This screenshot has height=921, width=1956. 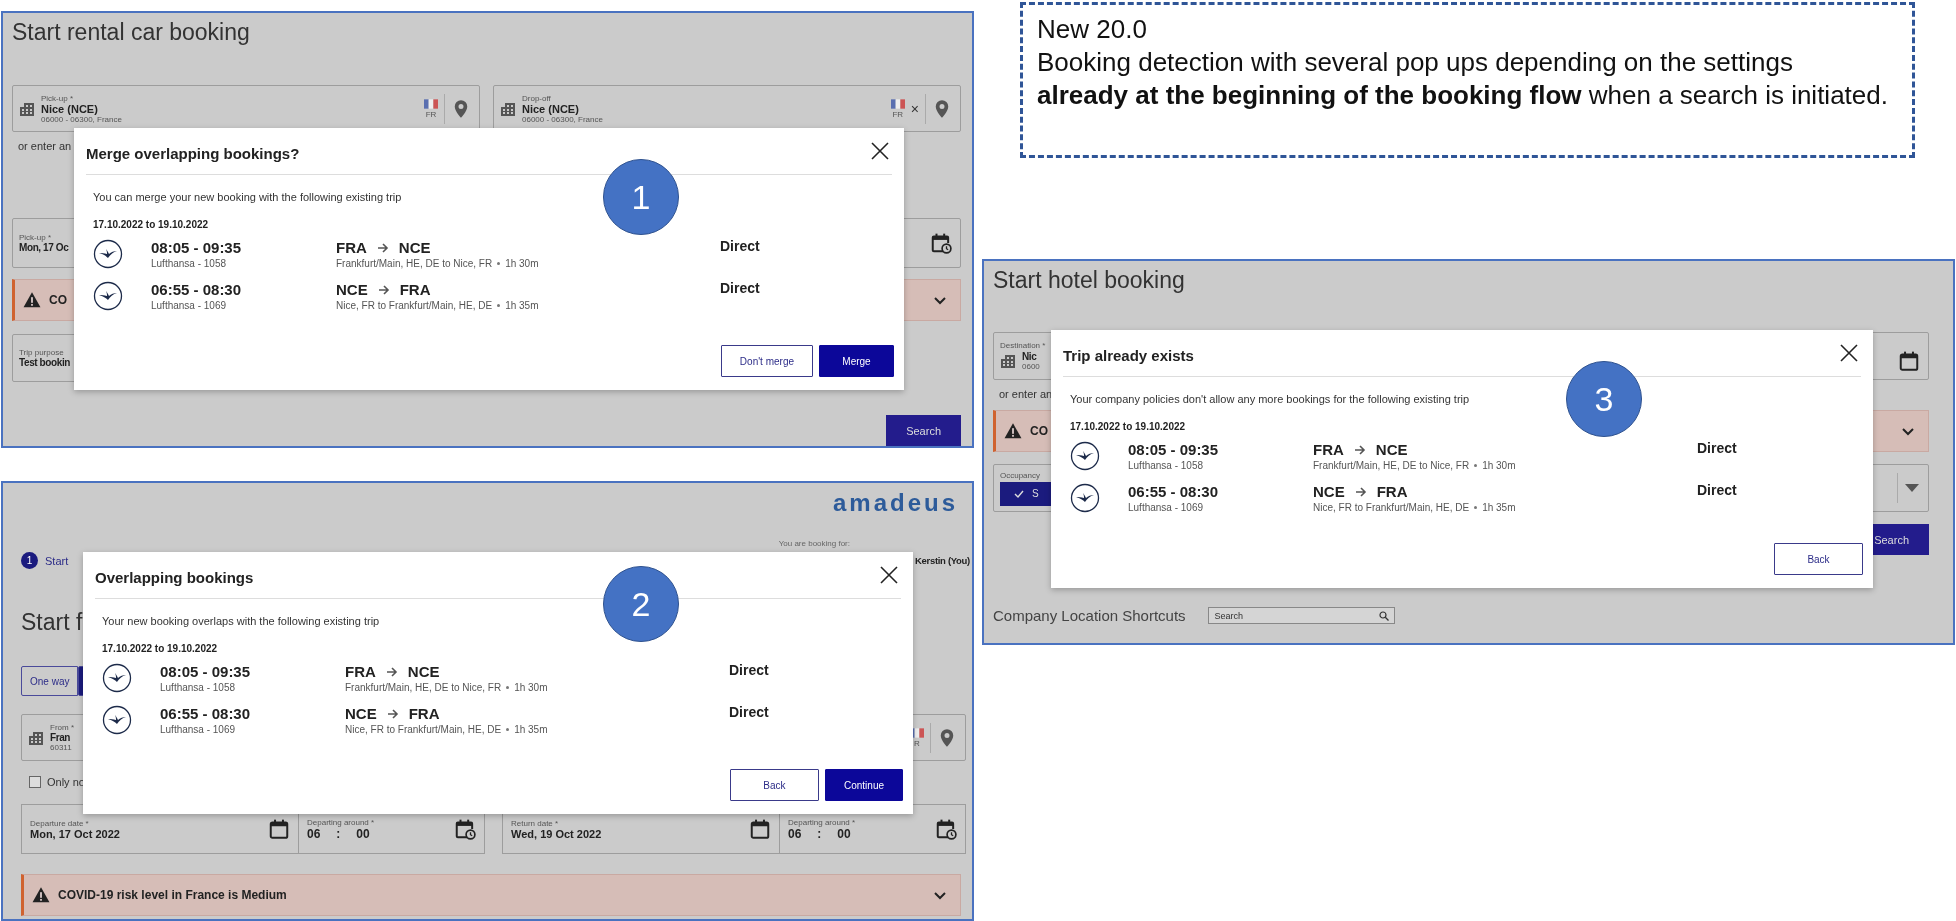 I want to click on search-icon, so click(x=1383, y=616).